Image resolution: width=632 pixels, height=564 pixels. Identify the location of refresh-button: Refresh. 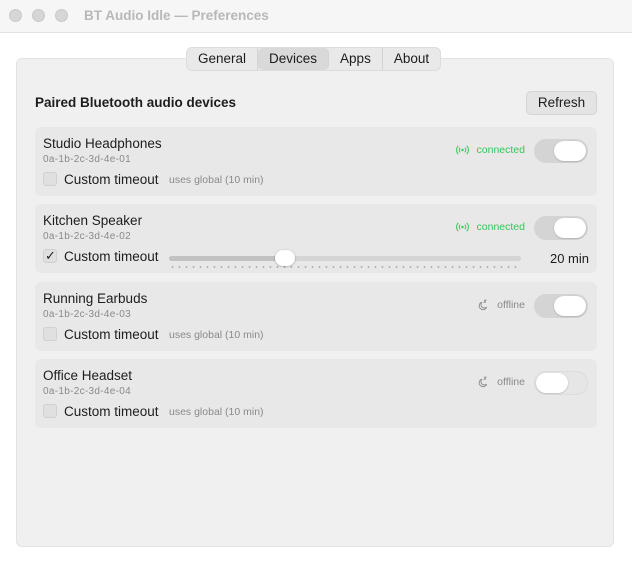
(561, 103).